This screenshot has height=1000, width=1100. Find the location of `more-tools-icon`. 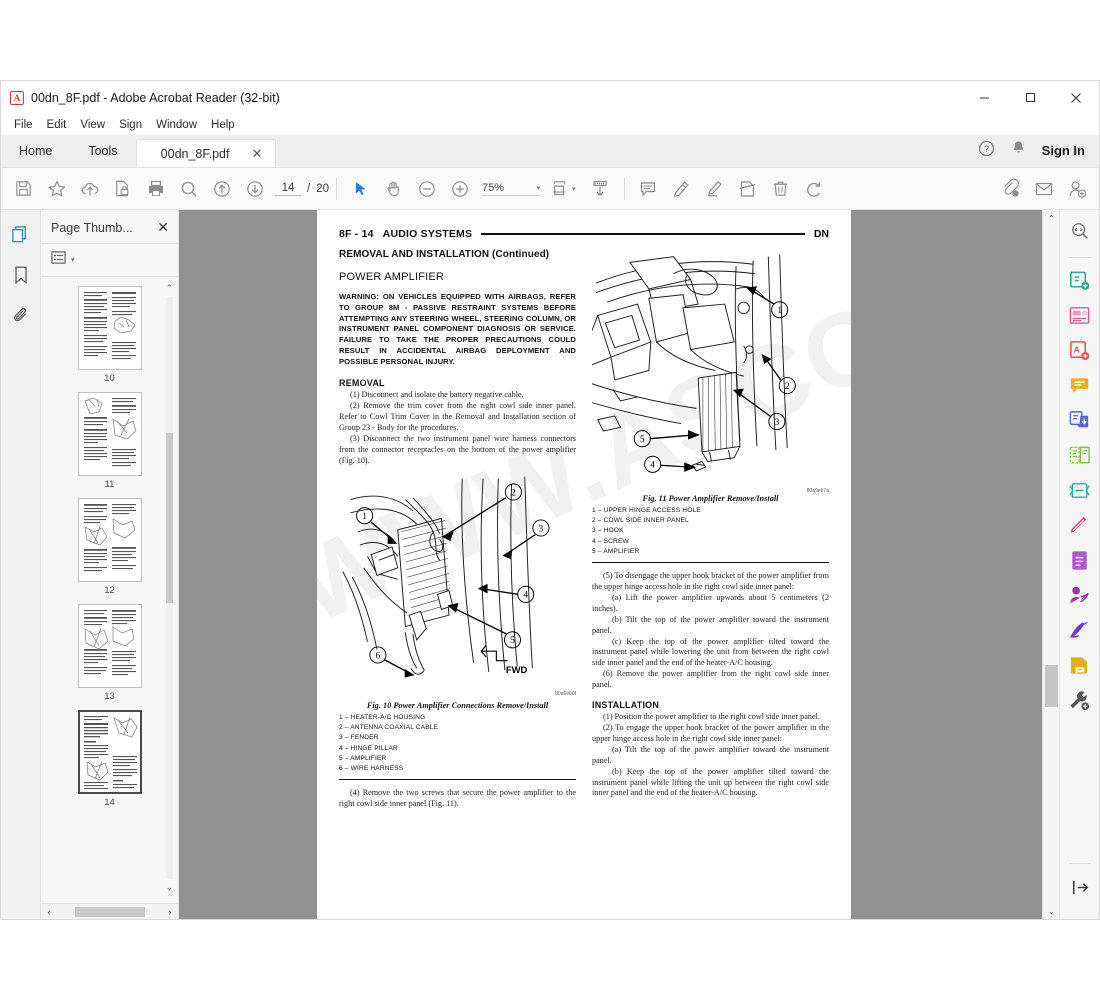

more-tools-icon is located at coordinates (1080, 700).